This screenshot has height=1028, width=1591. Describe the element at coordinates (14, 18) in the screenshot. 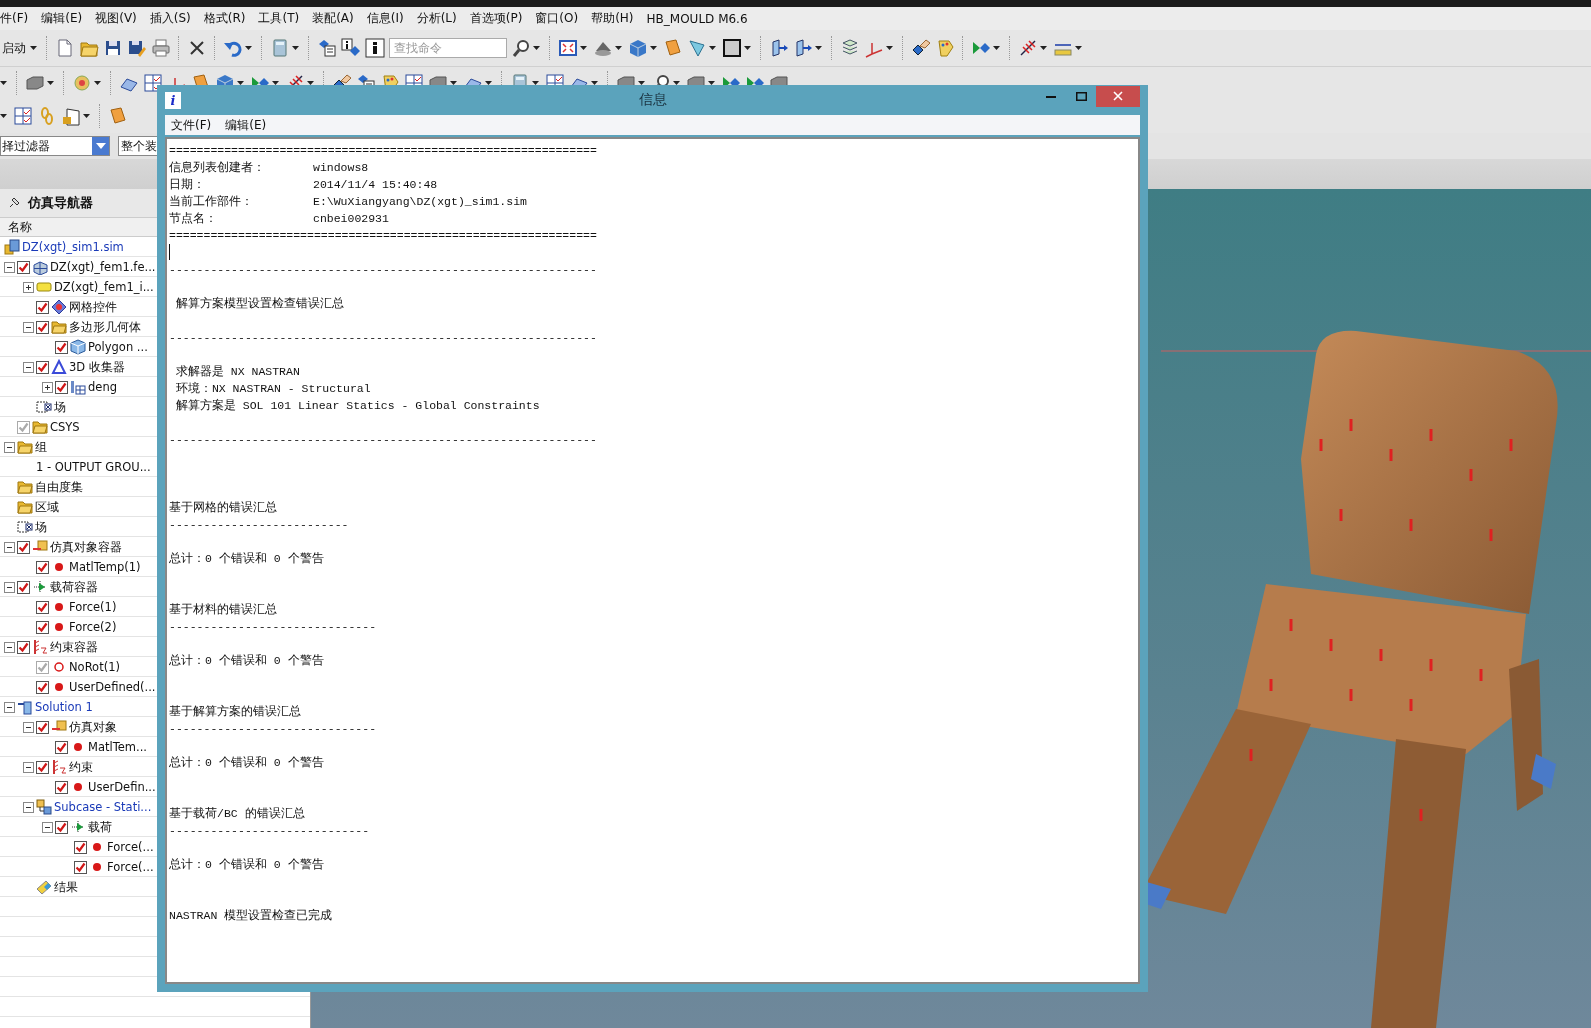

I see `menu-item: 件(F)` at that location.